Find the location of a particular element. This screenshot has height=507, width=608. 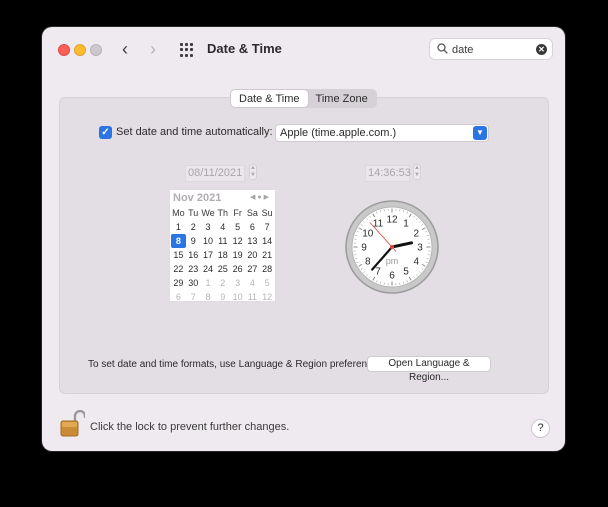

time-server-value: Apple (time.apple.com.) is located at coordinates (338, 133).